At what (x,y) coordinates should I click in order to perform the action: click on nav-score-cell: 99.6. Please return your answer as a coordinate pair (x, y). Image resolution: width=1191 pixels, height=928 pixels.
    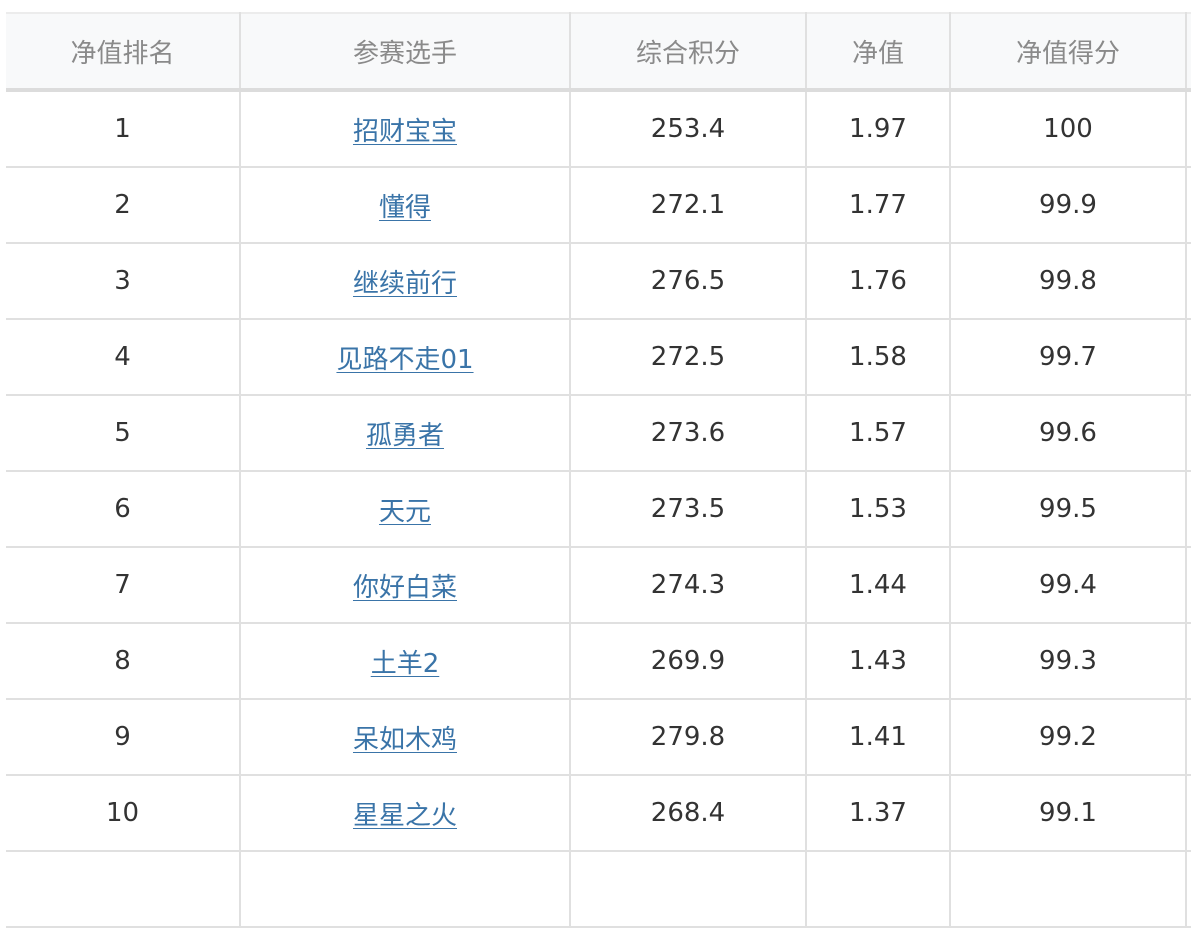
    Looking at the image, I should click on (1068, 433).